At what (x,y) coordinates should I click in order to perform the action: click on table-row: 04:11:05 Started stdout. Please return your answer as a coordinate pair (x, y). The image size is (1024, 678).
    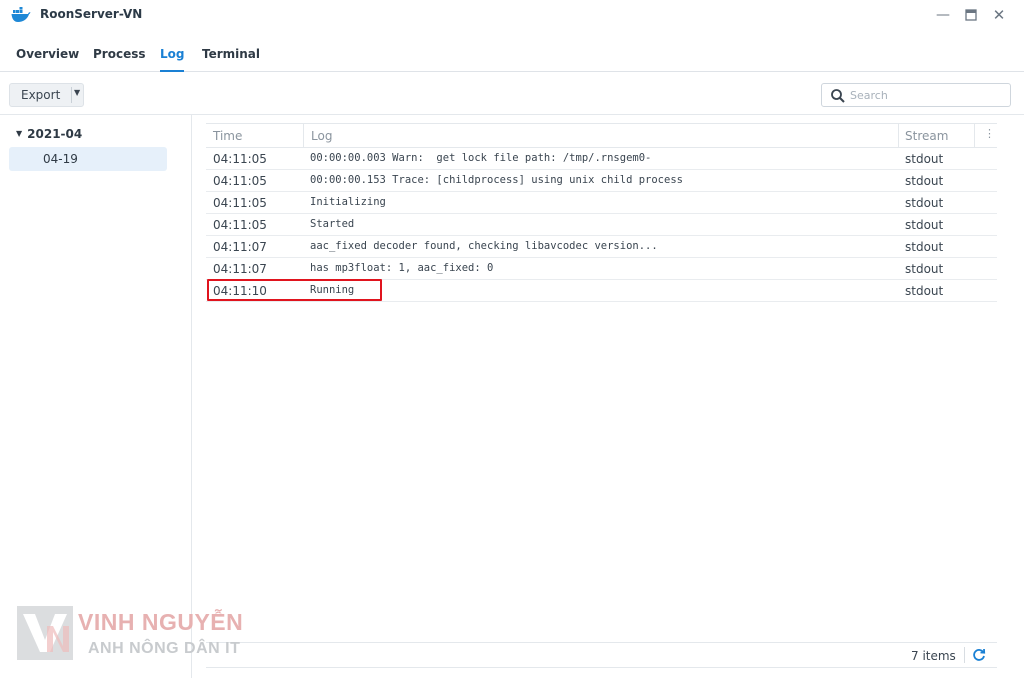
    Looking at the image, I should click on (601, 225).